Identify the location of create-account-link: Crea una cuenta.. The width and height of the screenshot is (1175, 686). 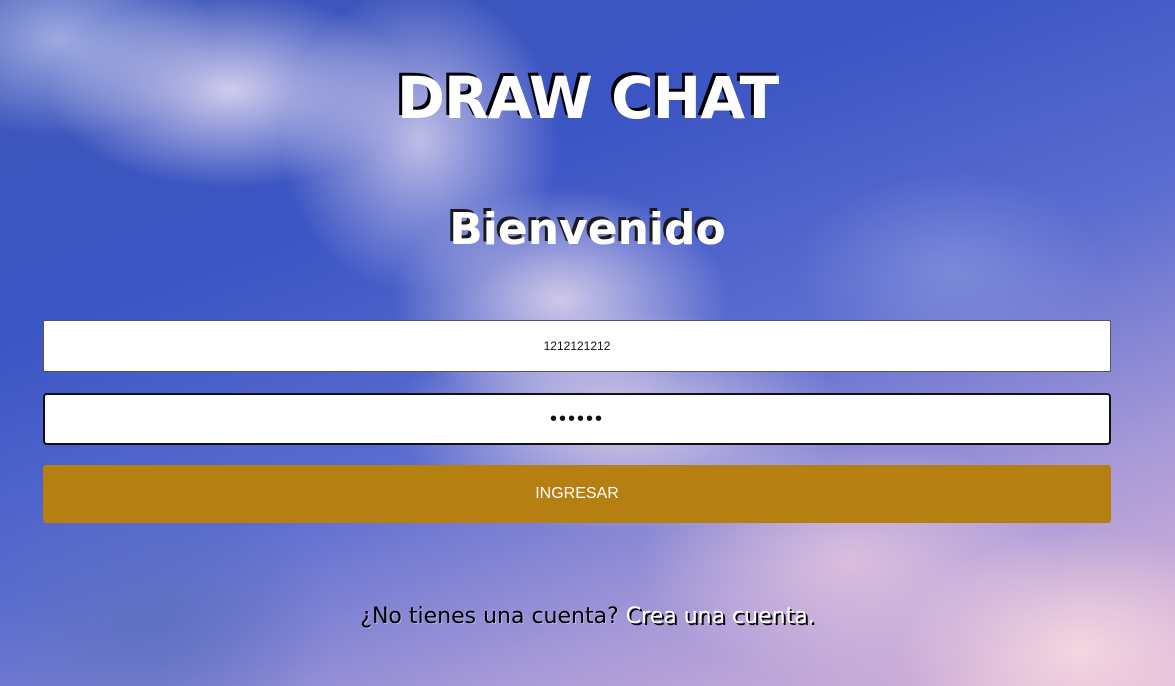
(720, 616).